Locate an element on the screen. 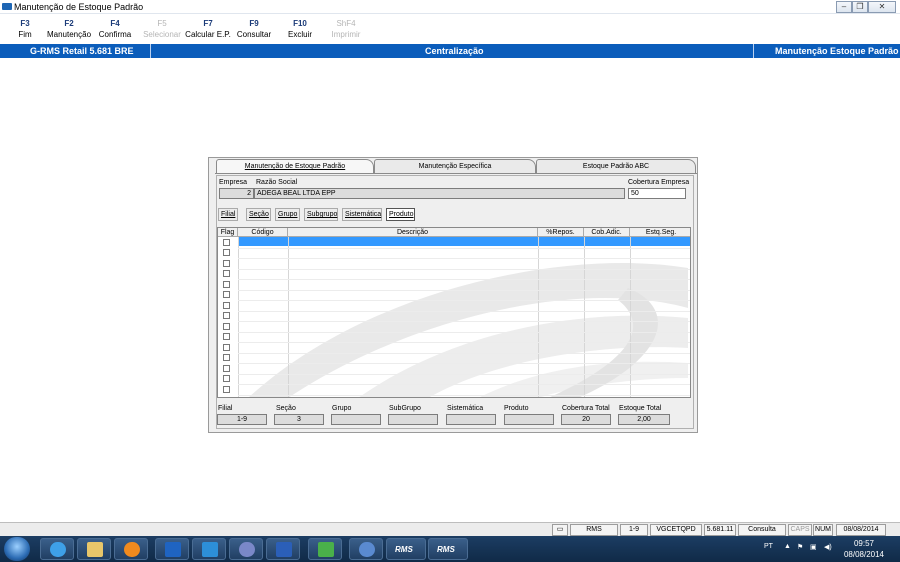  empresa-field: 2 is located at coordinates (236, 193).